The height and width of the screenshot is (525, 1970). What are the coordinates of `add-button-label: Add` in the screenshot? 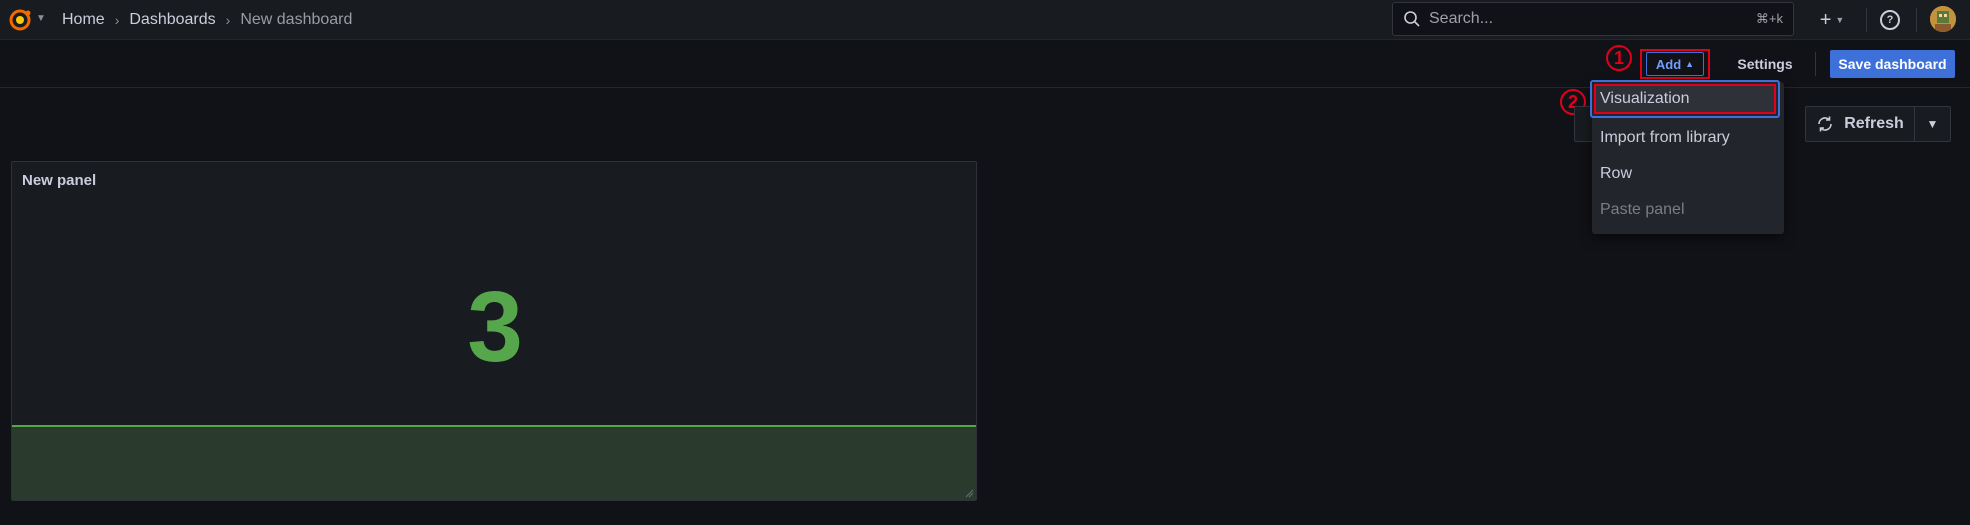 It's located at (1668, 64).